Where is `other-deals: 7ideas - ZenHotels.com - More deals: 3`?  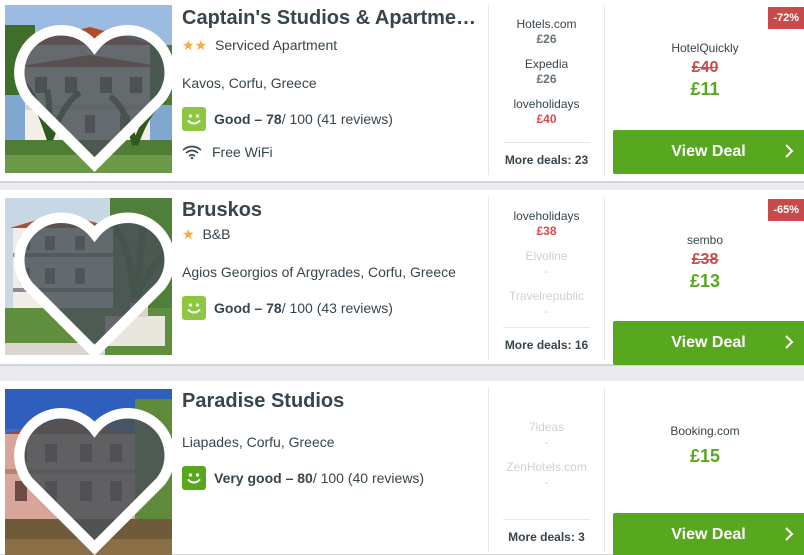
other-deals: 7ideas - ZenHotels.com - More deals: 3 is located at coordinates (546, 470).